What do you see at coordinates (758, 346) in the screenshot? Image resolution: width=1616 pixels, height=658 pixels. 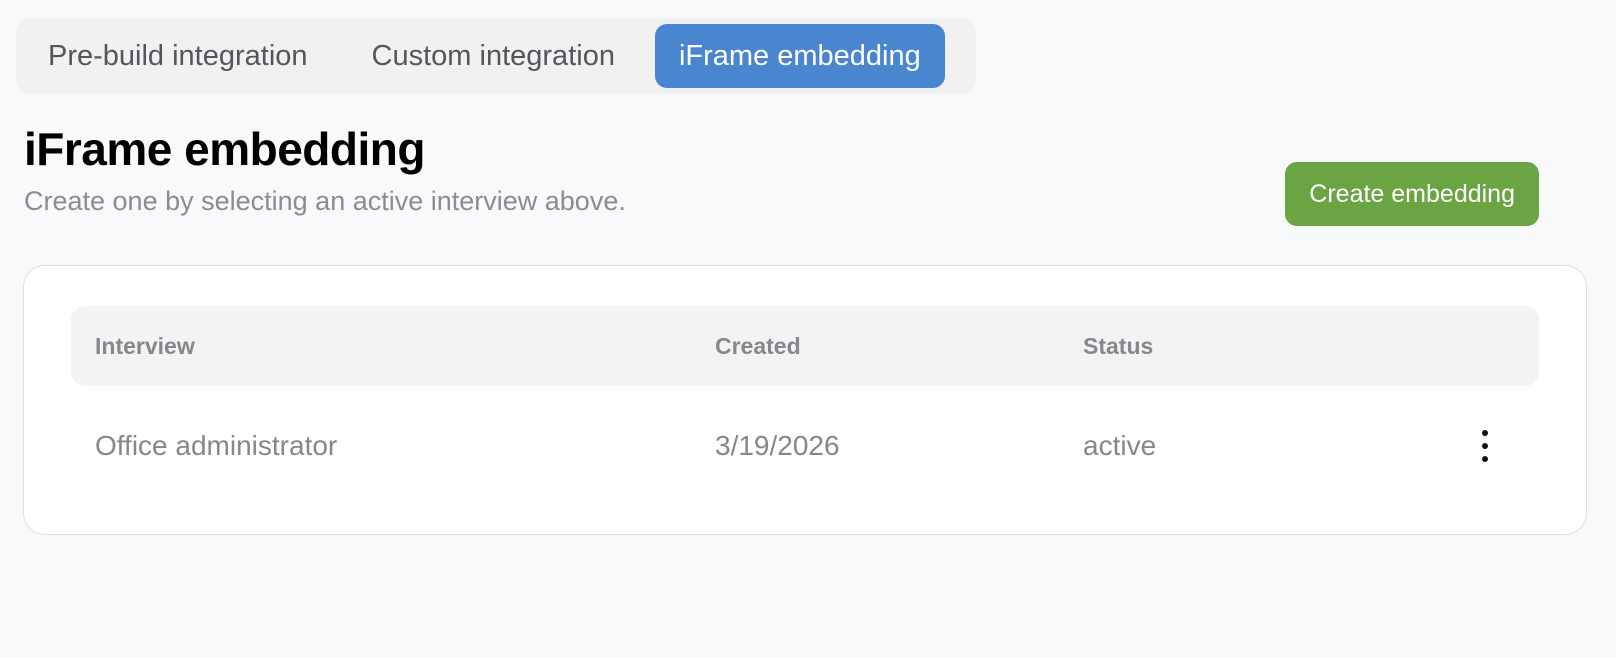 I see `column-header-created: Created` at bounding box center [758, 346].